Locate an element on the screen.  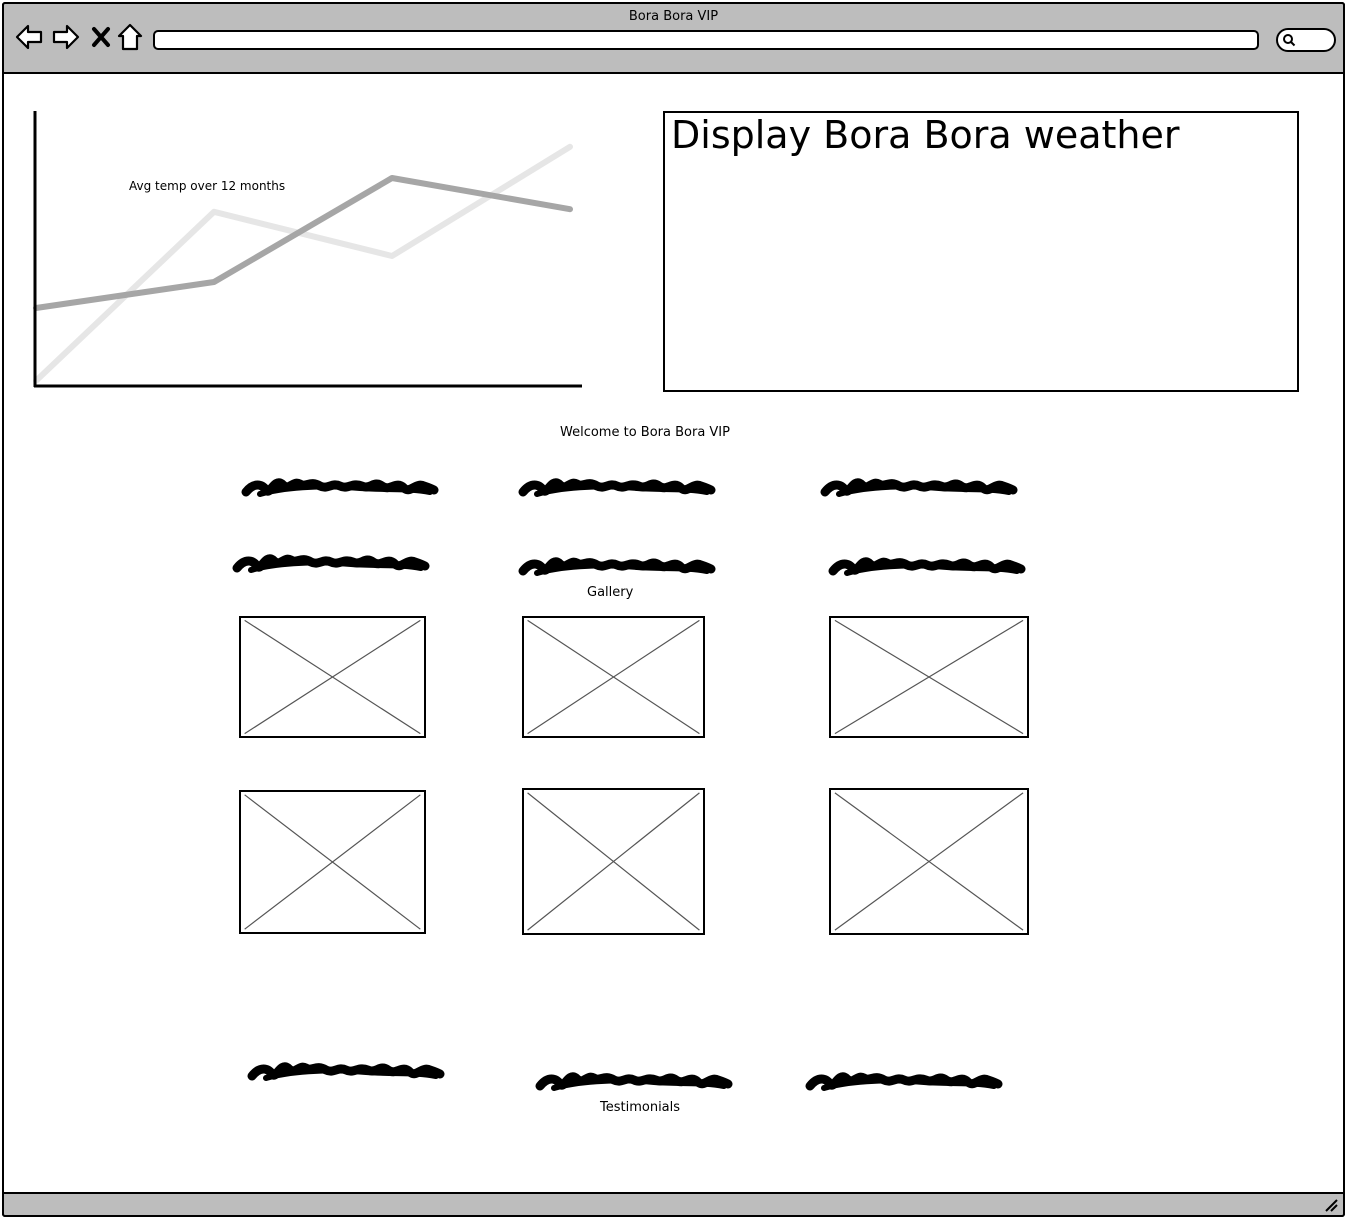
chart-title: Avg temp over 12 months is located at coordinates (207, 186).